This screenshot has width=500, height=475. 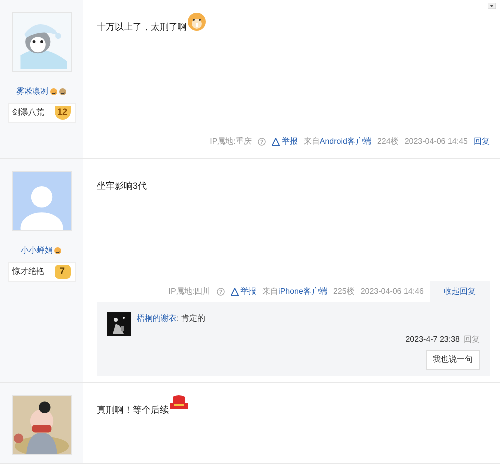 What do you see at coordinates (433, 340) in the screenshot?
I see `reply-time: 2023-4-7 23:38` at bounding box center [433, 340].